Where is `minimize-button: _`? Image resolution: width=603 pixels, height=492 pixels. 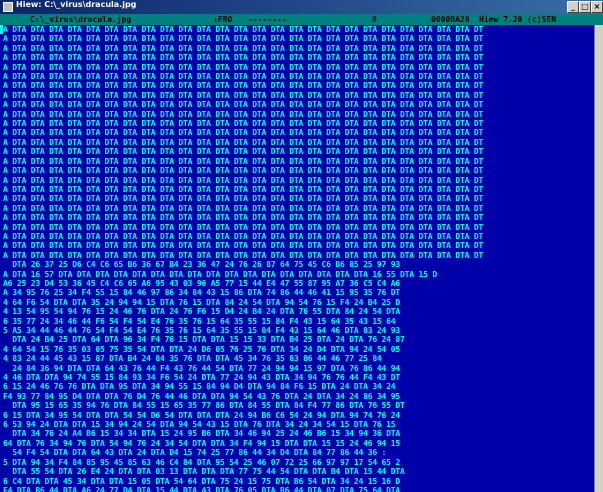 minimize-button: _ is located at coordinates (573, 7).